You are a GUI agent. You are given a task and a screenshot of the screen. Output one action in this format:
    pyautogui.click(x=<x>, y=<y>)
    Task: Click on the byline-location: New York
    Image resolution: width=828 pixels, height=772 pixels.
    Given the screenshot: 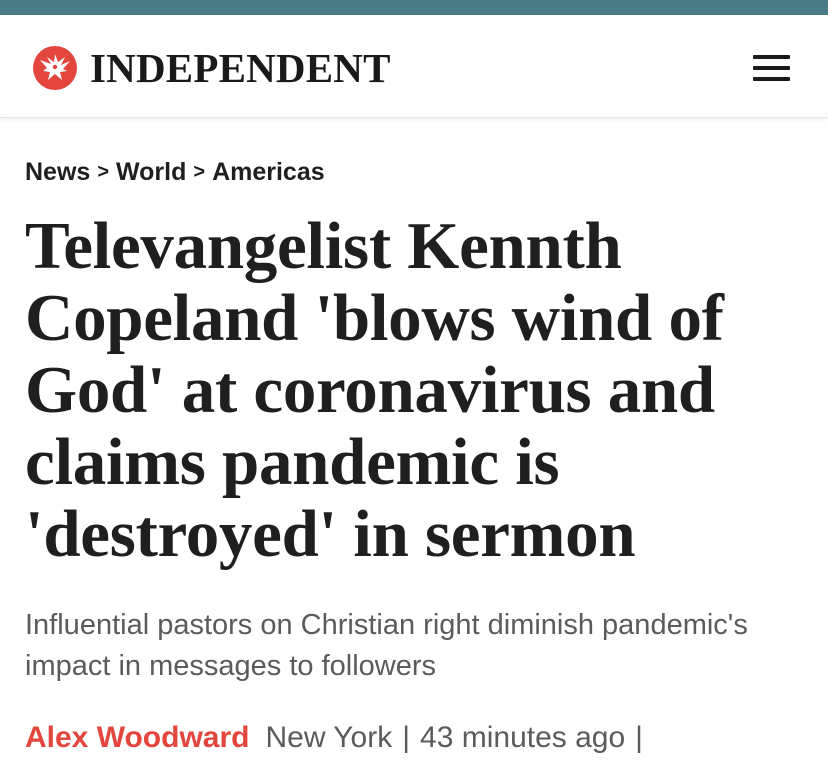 What is the action you would take?
    pyautogui.click(x=329, y=737)
    